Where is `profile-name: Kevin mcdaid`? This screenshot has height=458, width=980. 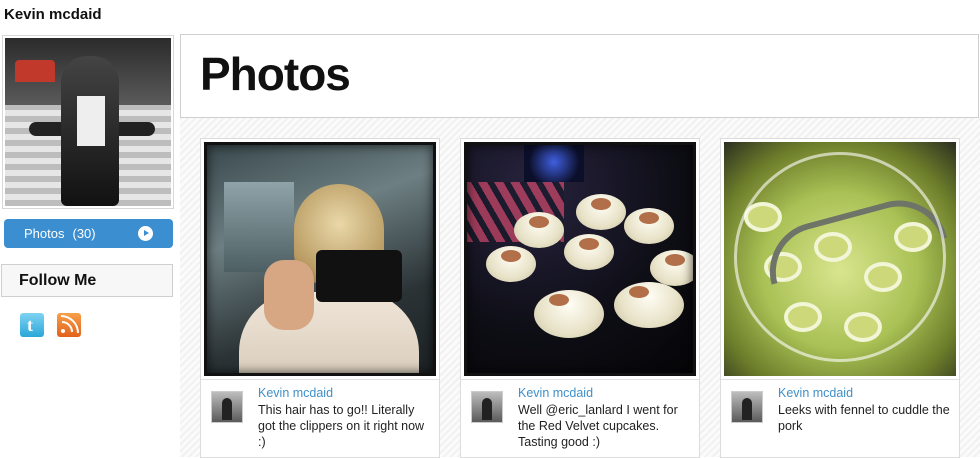 profile-name: Kevin mcdaid is located at coordinates (53, 14).